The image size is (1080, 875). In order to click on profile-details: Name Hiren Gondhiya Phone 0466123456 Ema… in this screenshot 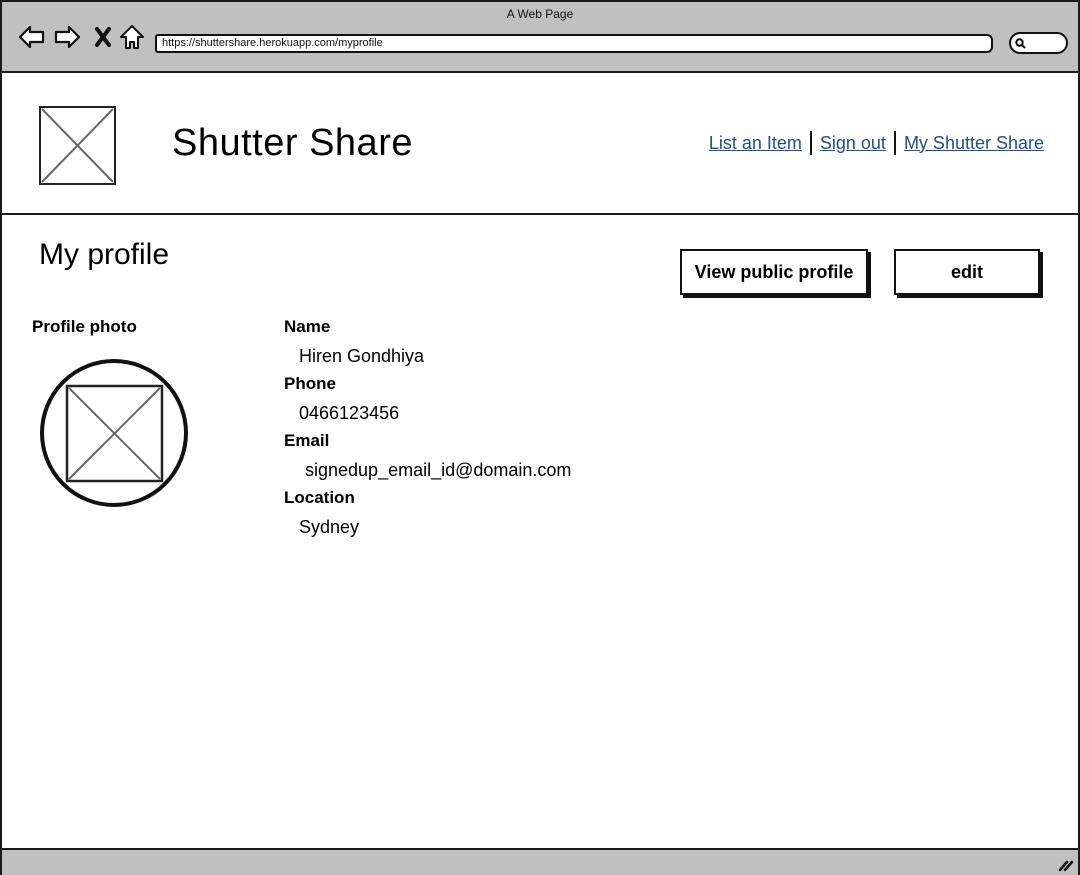, I will do `click(427, 430)`.